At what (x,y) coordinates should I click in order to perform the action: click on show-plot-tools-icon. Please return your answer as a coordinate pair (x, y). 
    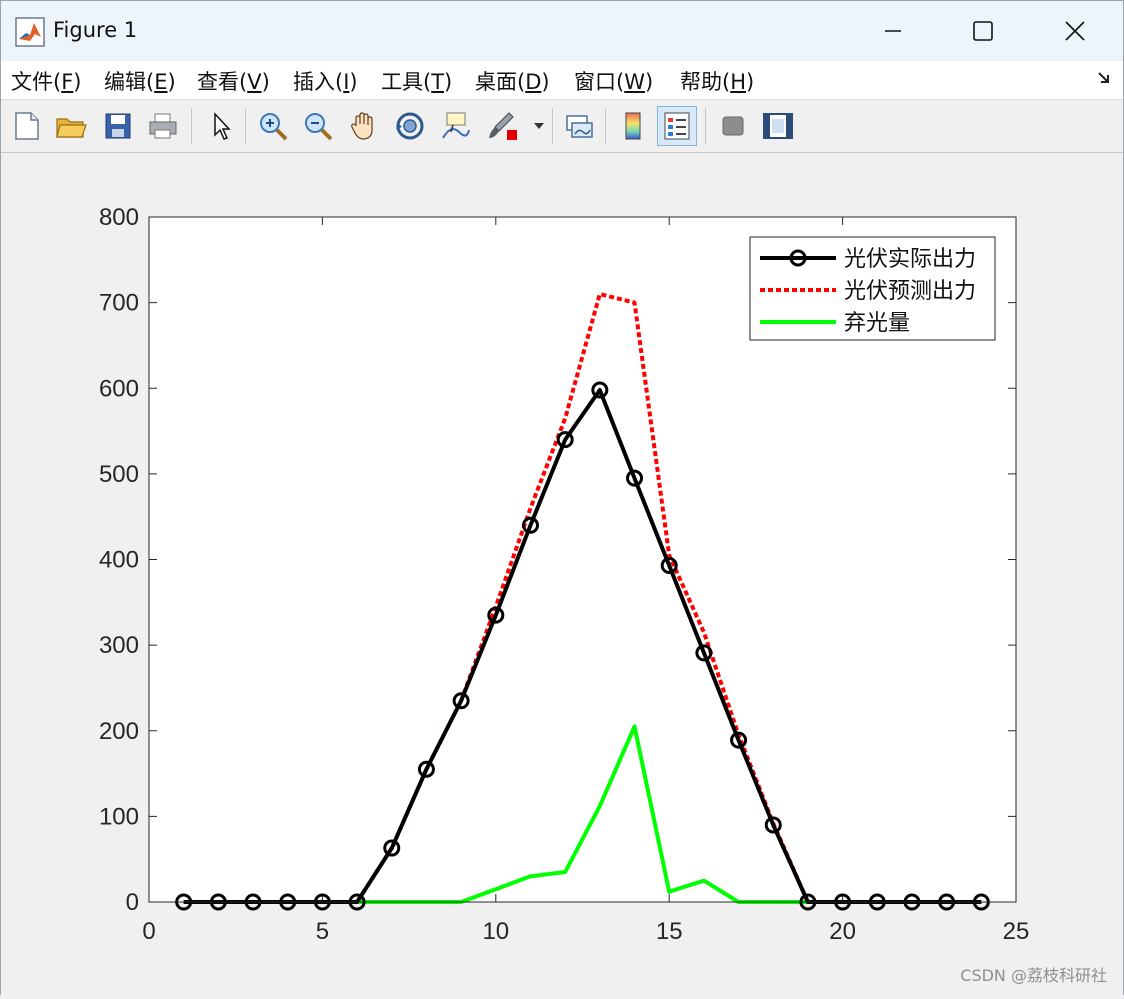
    Looking at the image, I should click on (778, 126).